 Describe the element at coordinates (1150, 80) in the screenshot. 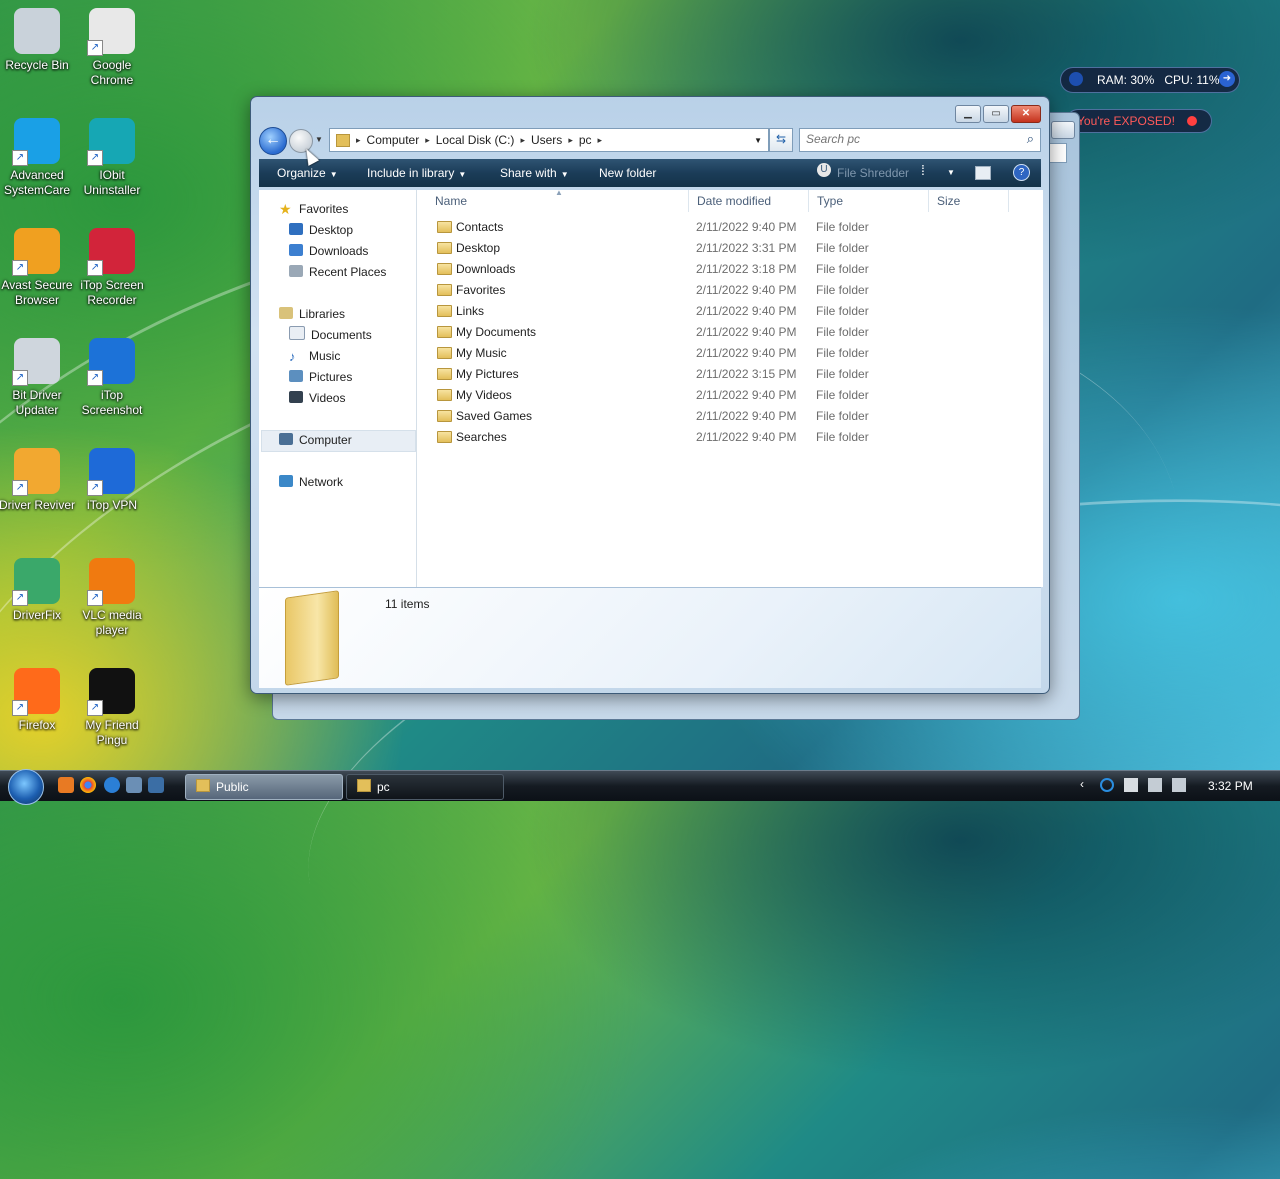

I see `ram-cpu-widget: RAM: 30% CPU: 11% ➜` at that location.